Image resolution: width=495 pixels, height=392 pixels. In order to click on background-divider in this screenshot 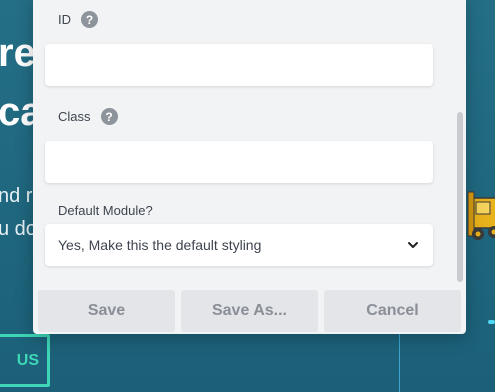, I will do `click(399, 363)`.